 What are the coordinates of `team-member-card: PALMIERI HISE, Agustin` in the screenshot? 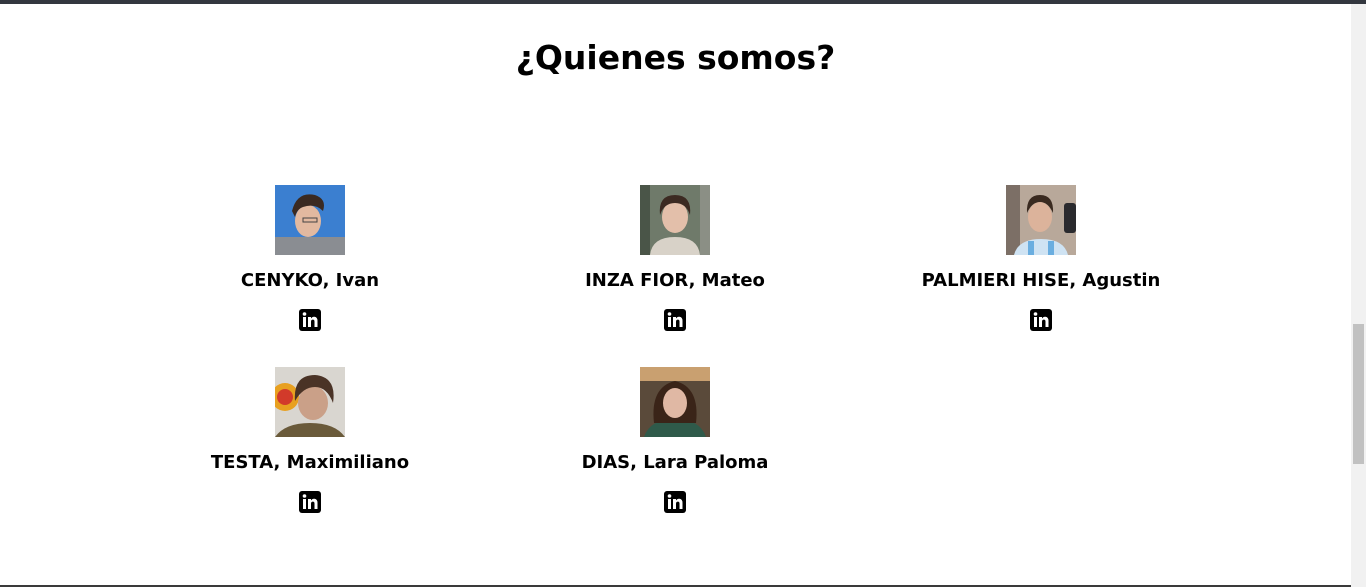 It's located at (1041, 258).